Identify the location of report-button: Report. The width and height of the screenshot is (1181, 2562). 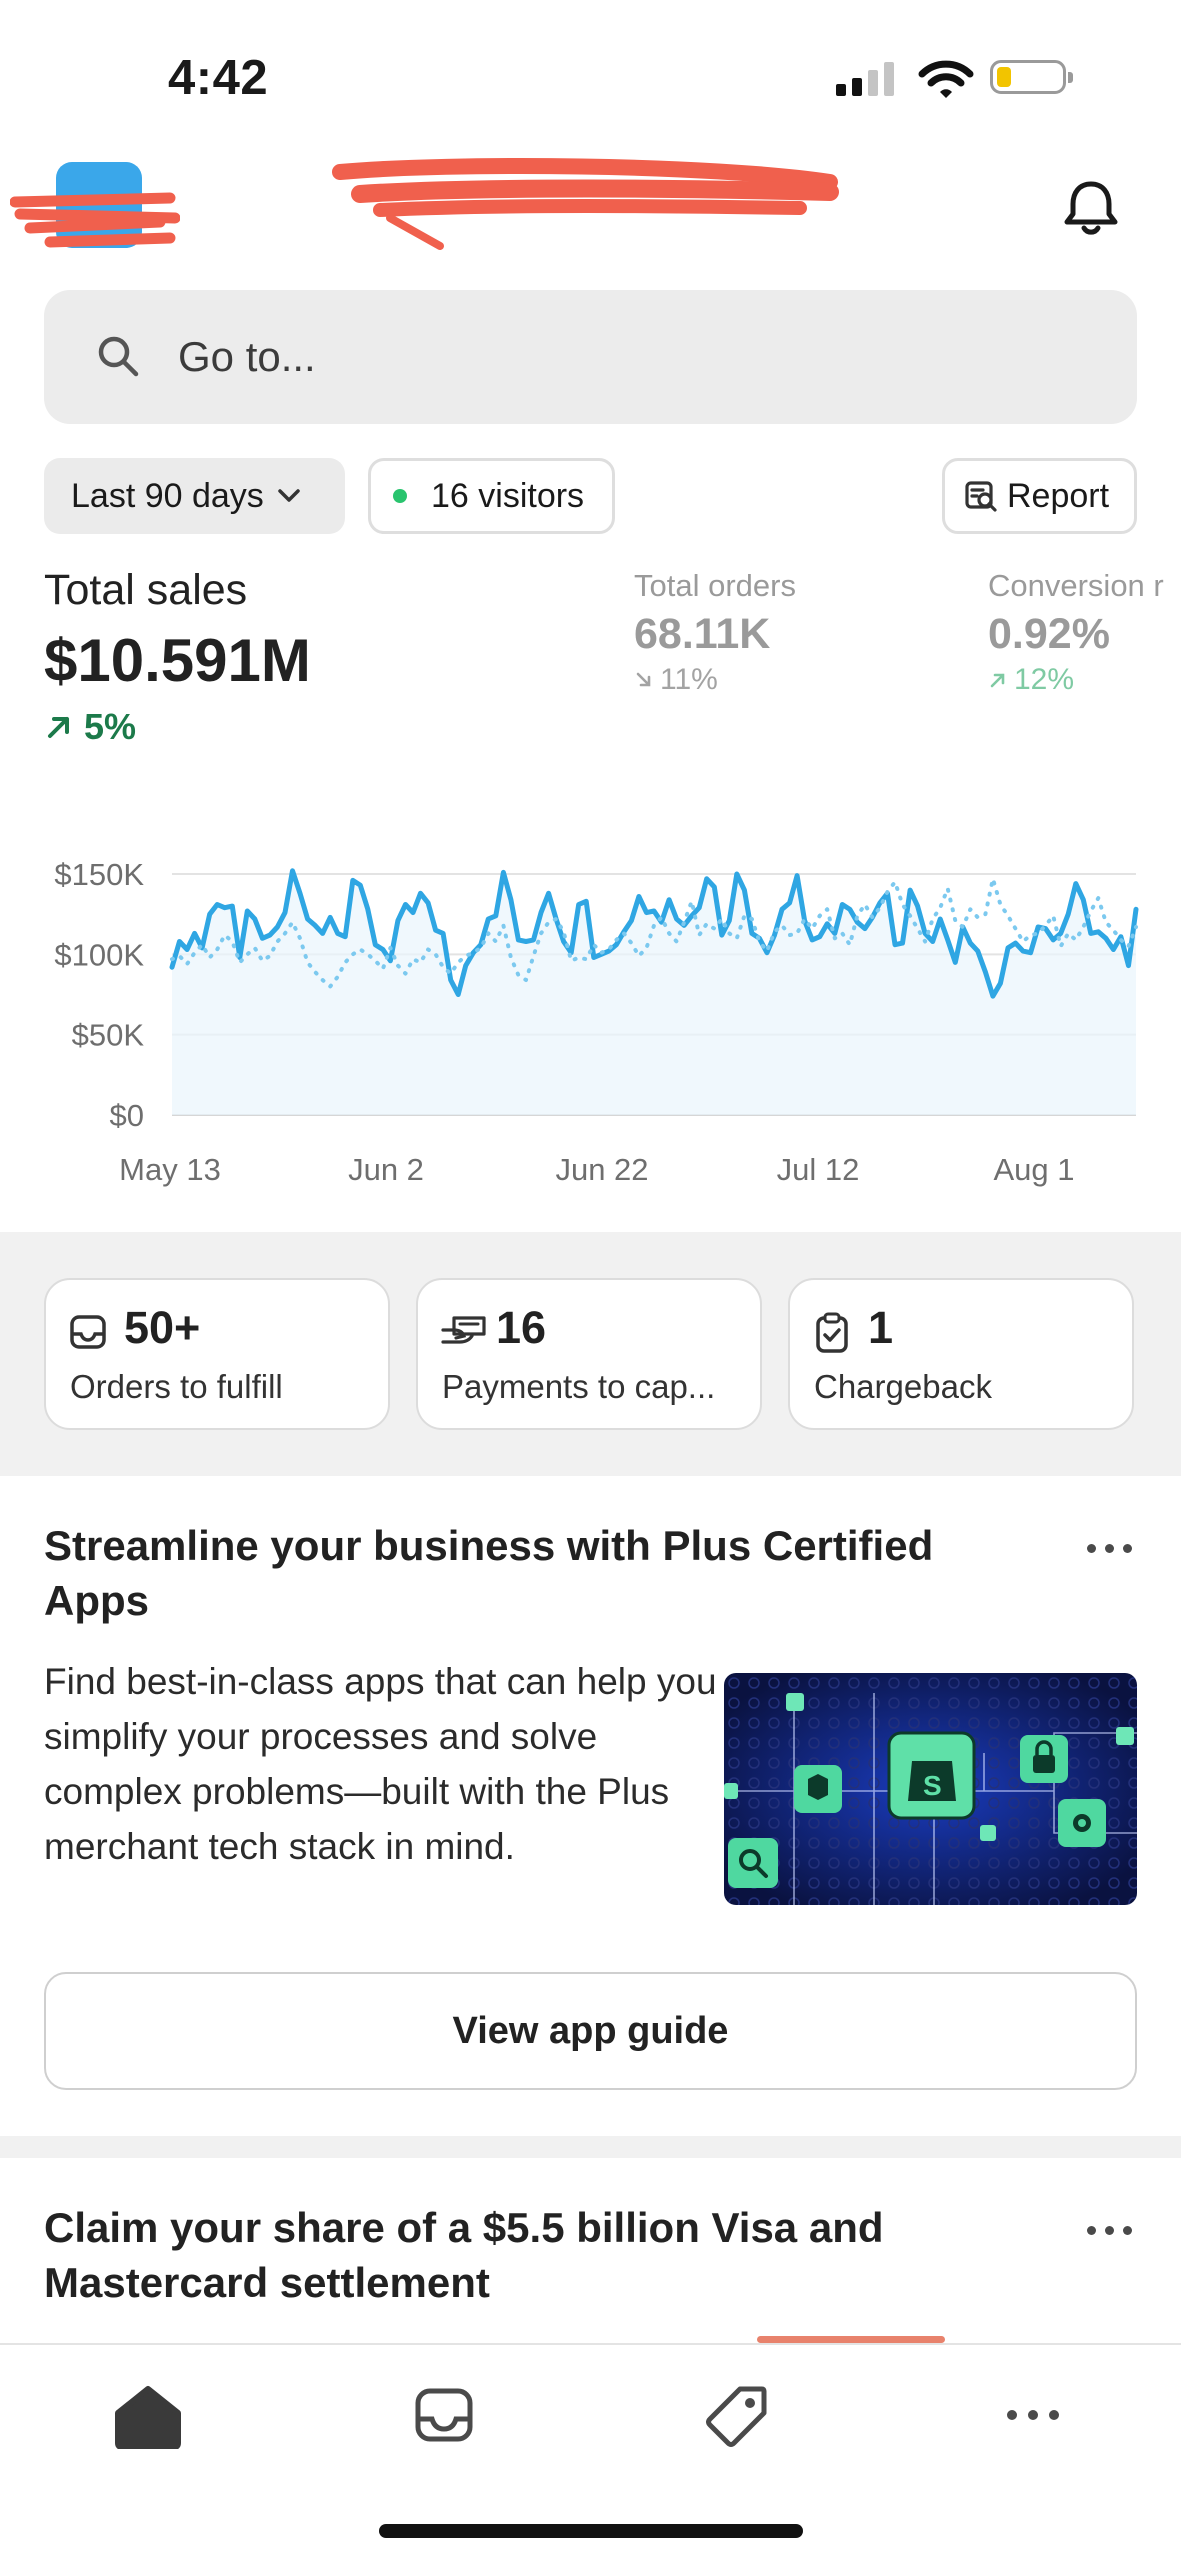
(1039, 496).